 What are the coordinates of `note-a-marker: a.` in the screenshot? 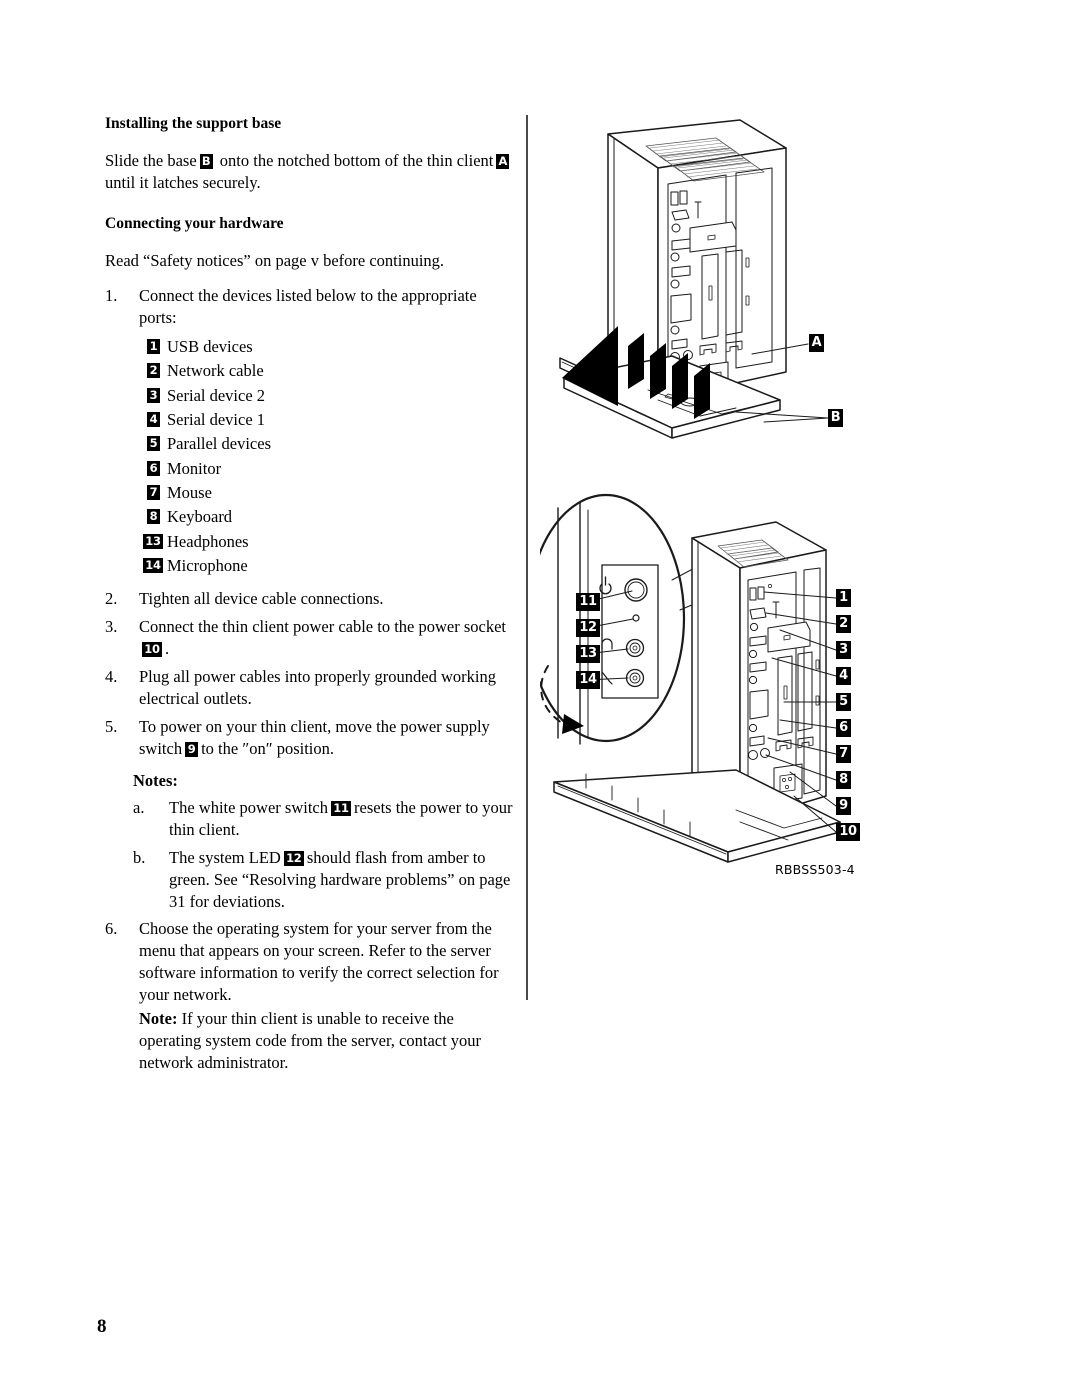 It's located at (139, 807).